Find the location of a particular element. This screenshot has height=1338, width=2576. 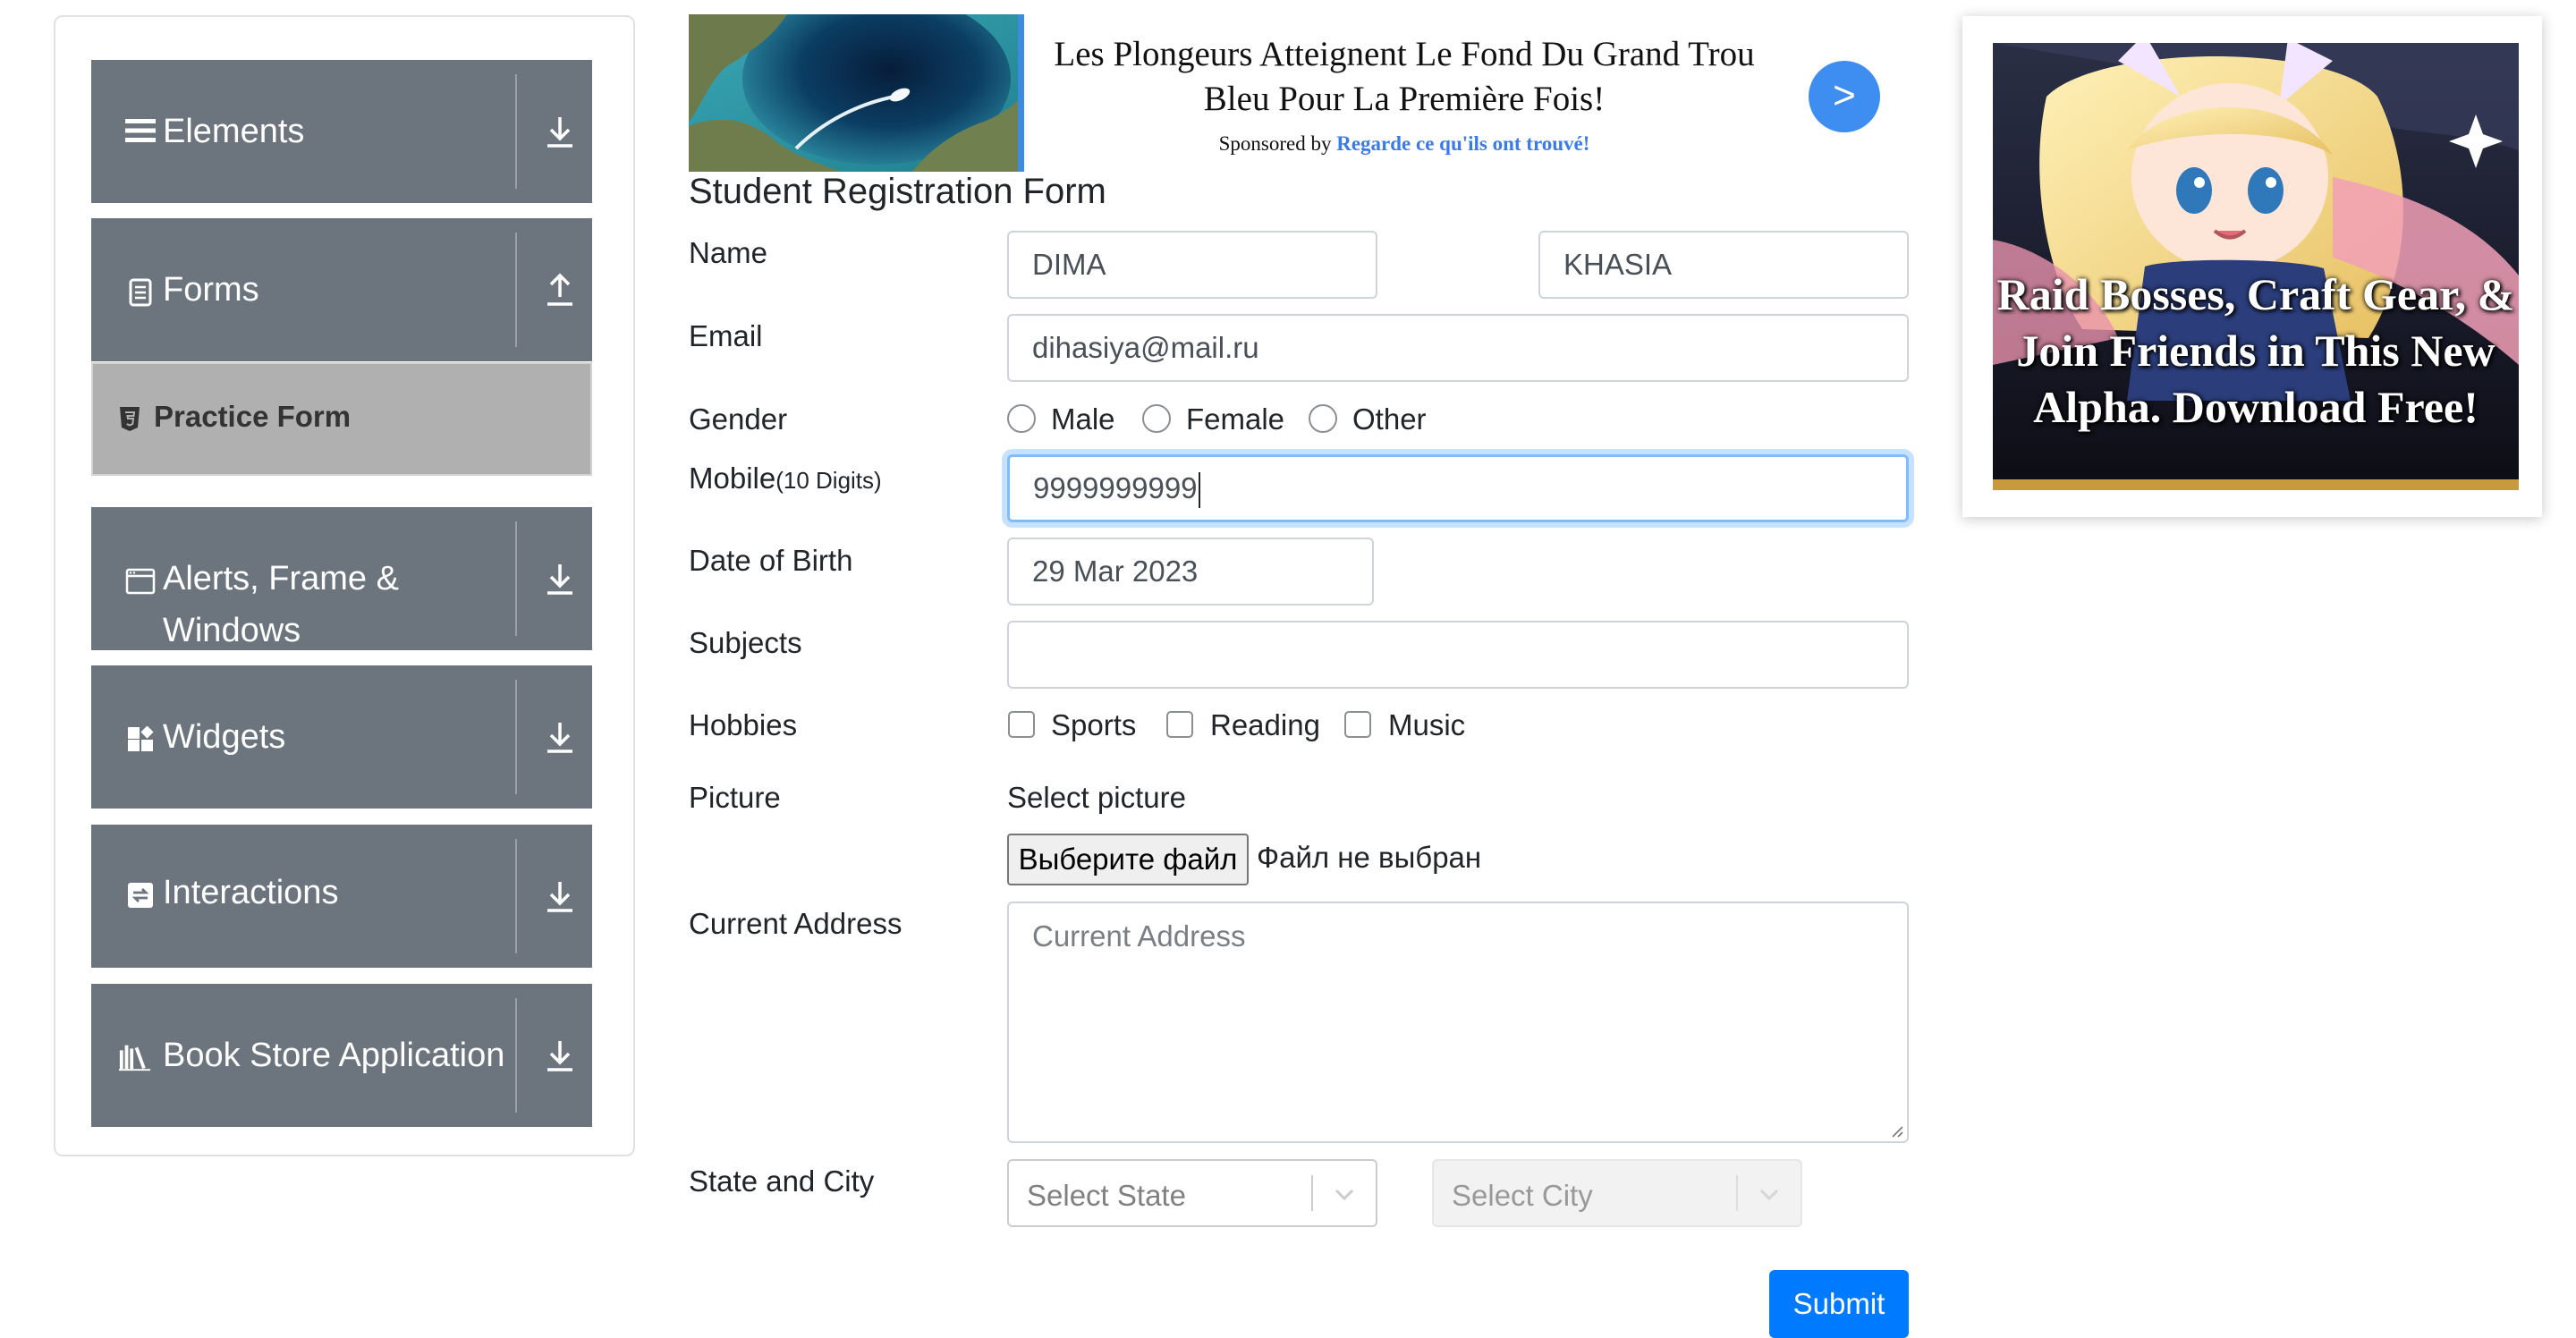

sidebar-group-label: Elements is located at coordinates (234, 131).